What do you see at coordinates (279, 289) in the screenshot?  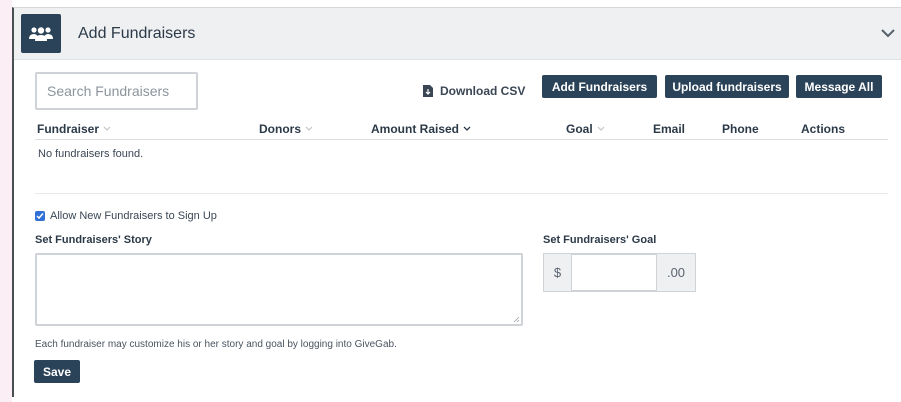 I see `story-textarea` at bounding box center [279, 289].